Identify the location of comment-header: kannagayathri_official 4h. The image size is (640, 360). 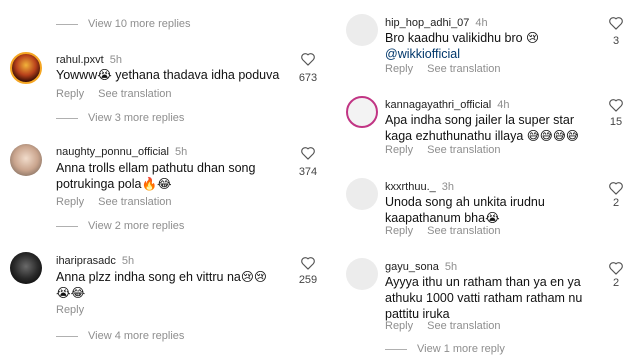
(447, 104).